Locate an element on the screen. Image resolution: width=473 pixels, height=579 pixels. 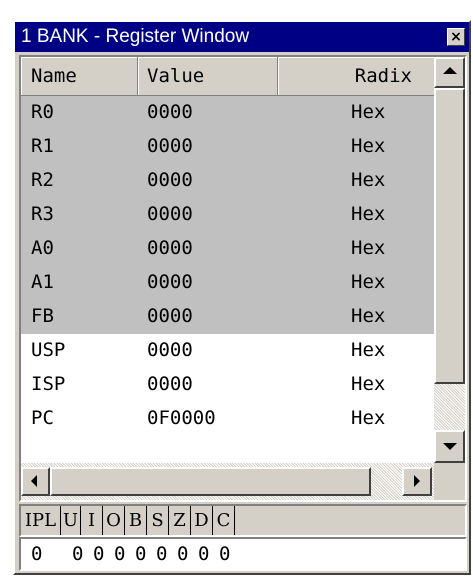
flag-value-z: 0 is located at coordinates (182, 554).